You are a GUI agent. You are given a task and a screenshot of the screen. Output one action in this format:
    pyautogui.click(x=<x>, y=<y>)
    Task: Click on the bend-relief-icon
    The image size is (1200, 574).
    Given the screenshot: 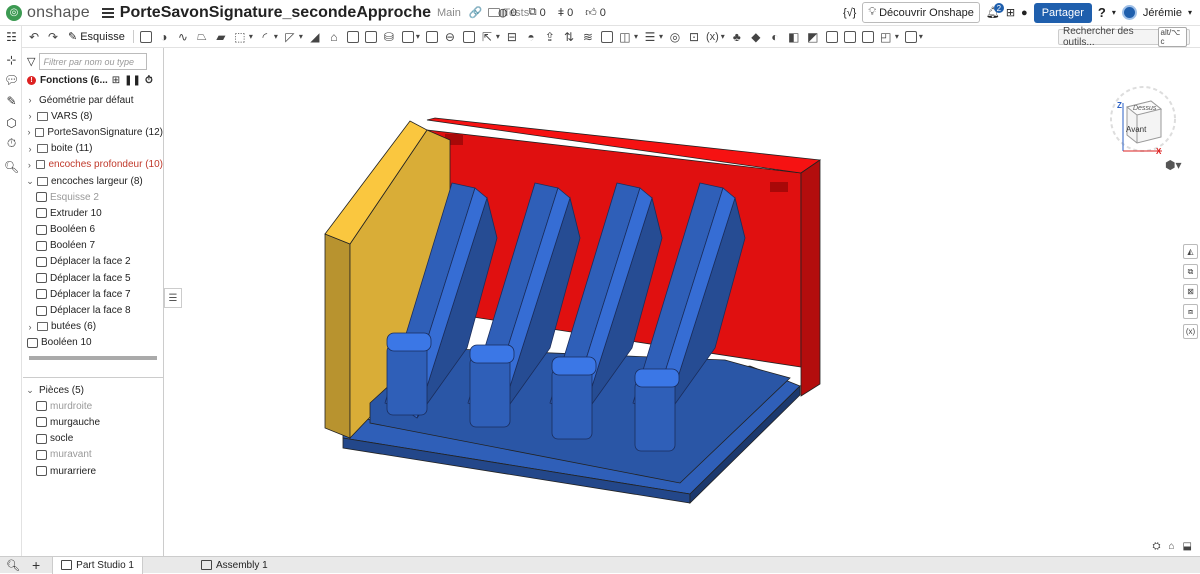 What is the action you would take?
    pyautogui.click(x=867, y=36)
    